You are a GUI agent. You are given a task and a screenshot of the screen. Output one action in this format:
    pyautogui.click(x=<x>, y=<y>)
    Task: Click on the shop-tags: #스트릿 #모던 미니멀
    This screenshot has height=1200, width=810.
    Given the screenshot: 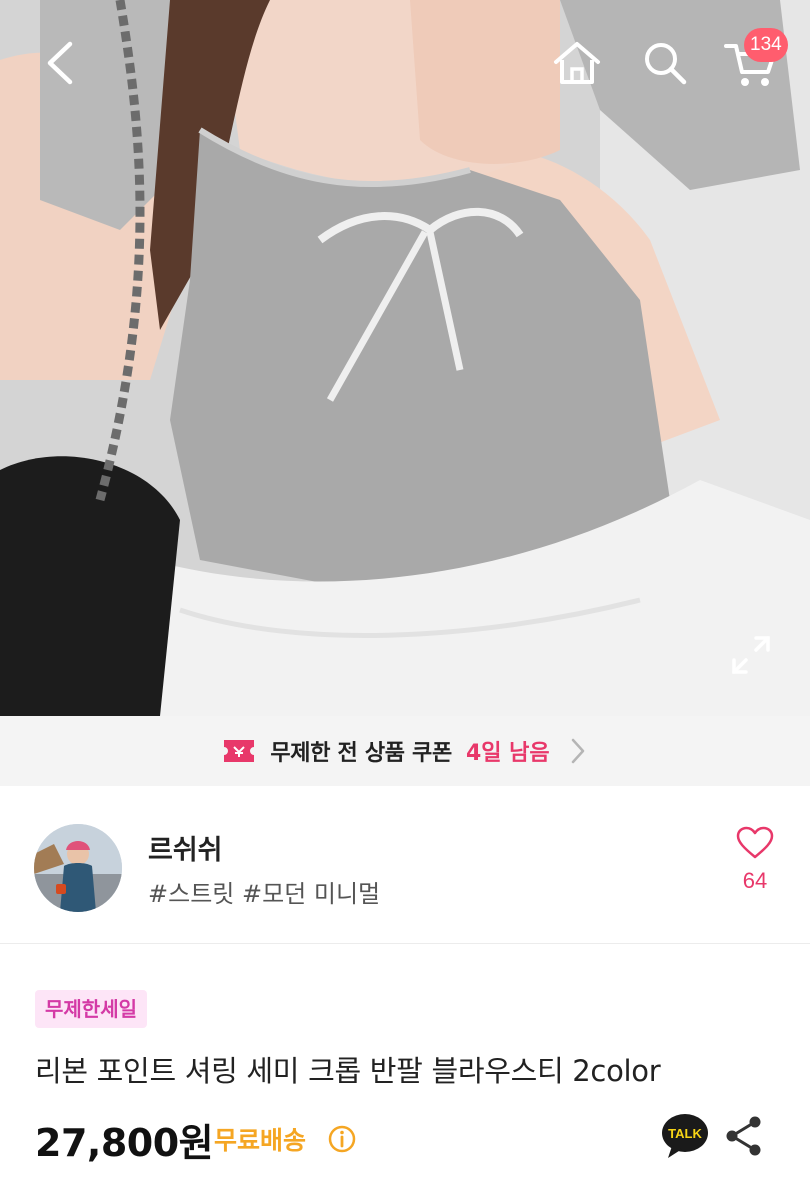 What is the action you would take?
    pyautogui.click(x=264, y=894)
    